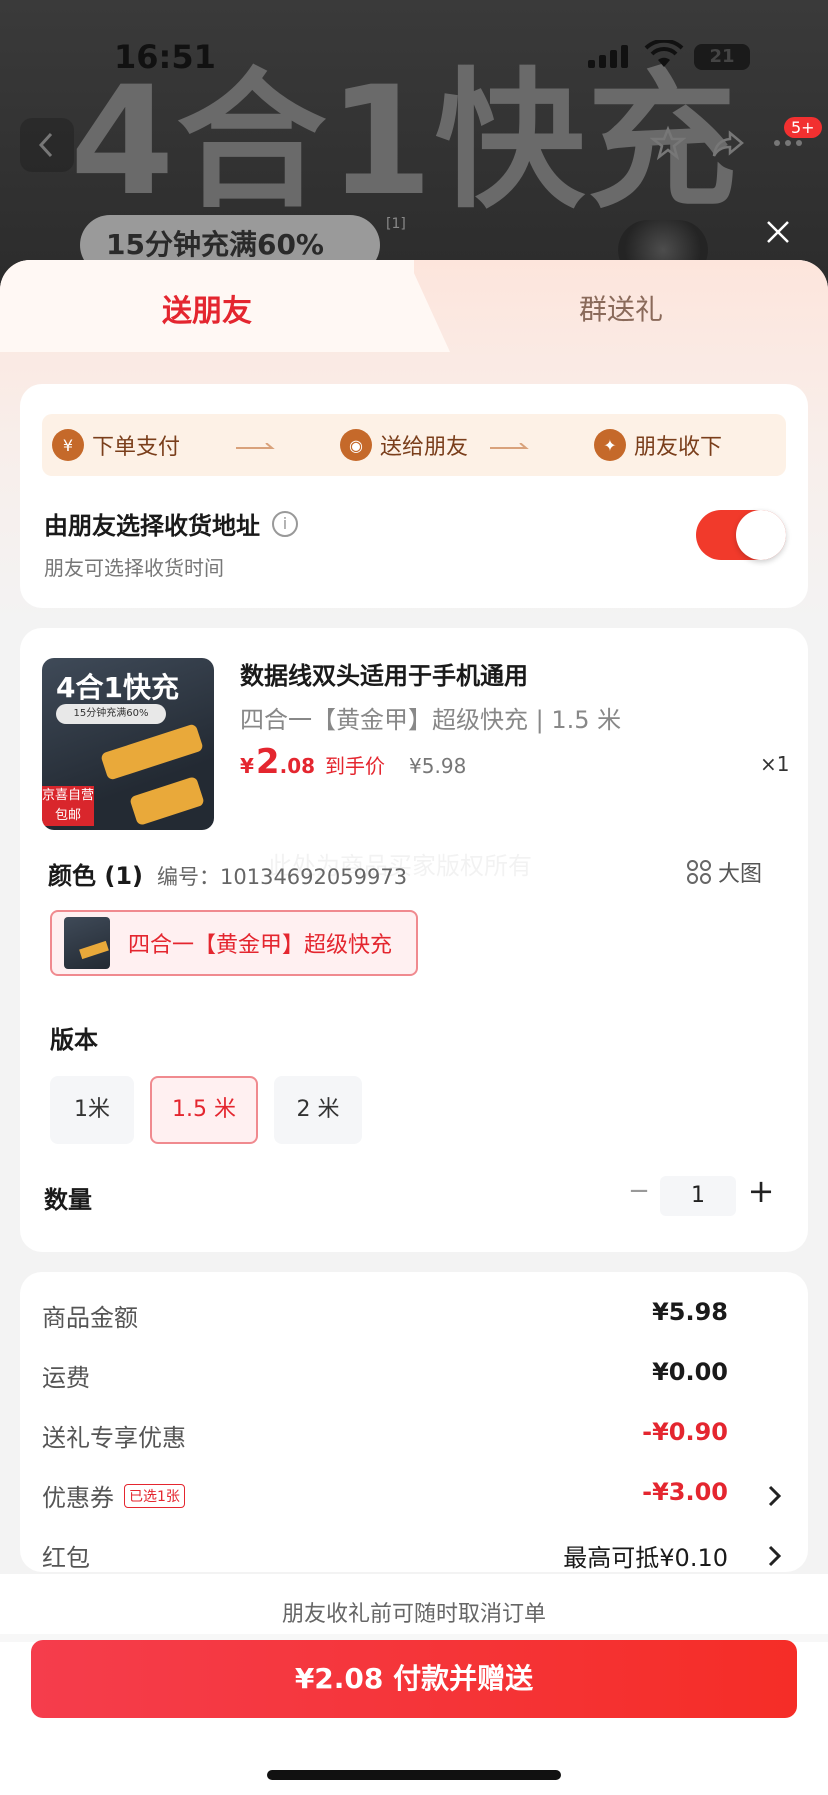  Describe the element at coordinates (761, 1192) in the screenshot. I see `quantity-plus-button: +` at that location.